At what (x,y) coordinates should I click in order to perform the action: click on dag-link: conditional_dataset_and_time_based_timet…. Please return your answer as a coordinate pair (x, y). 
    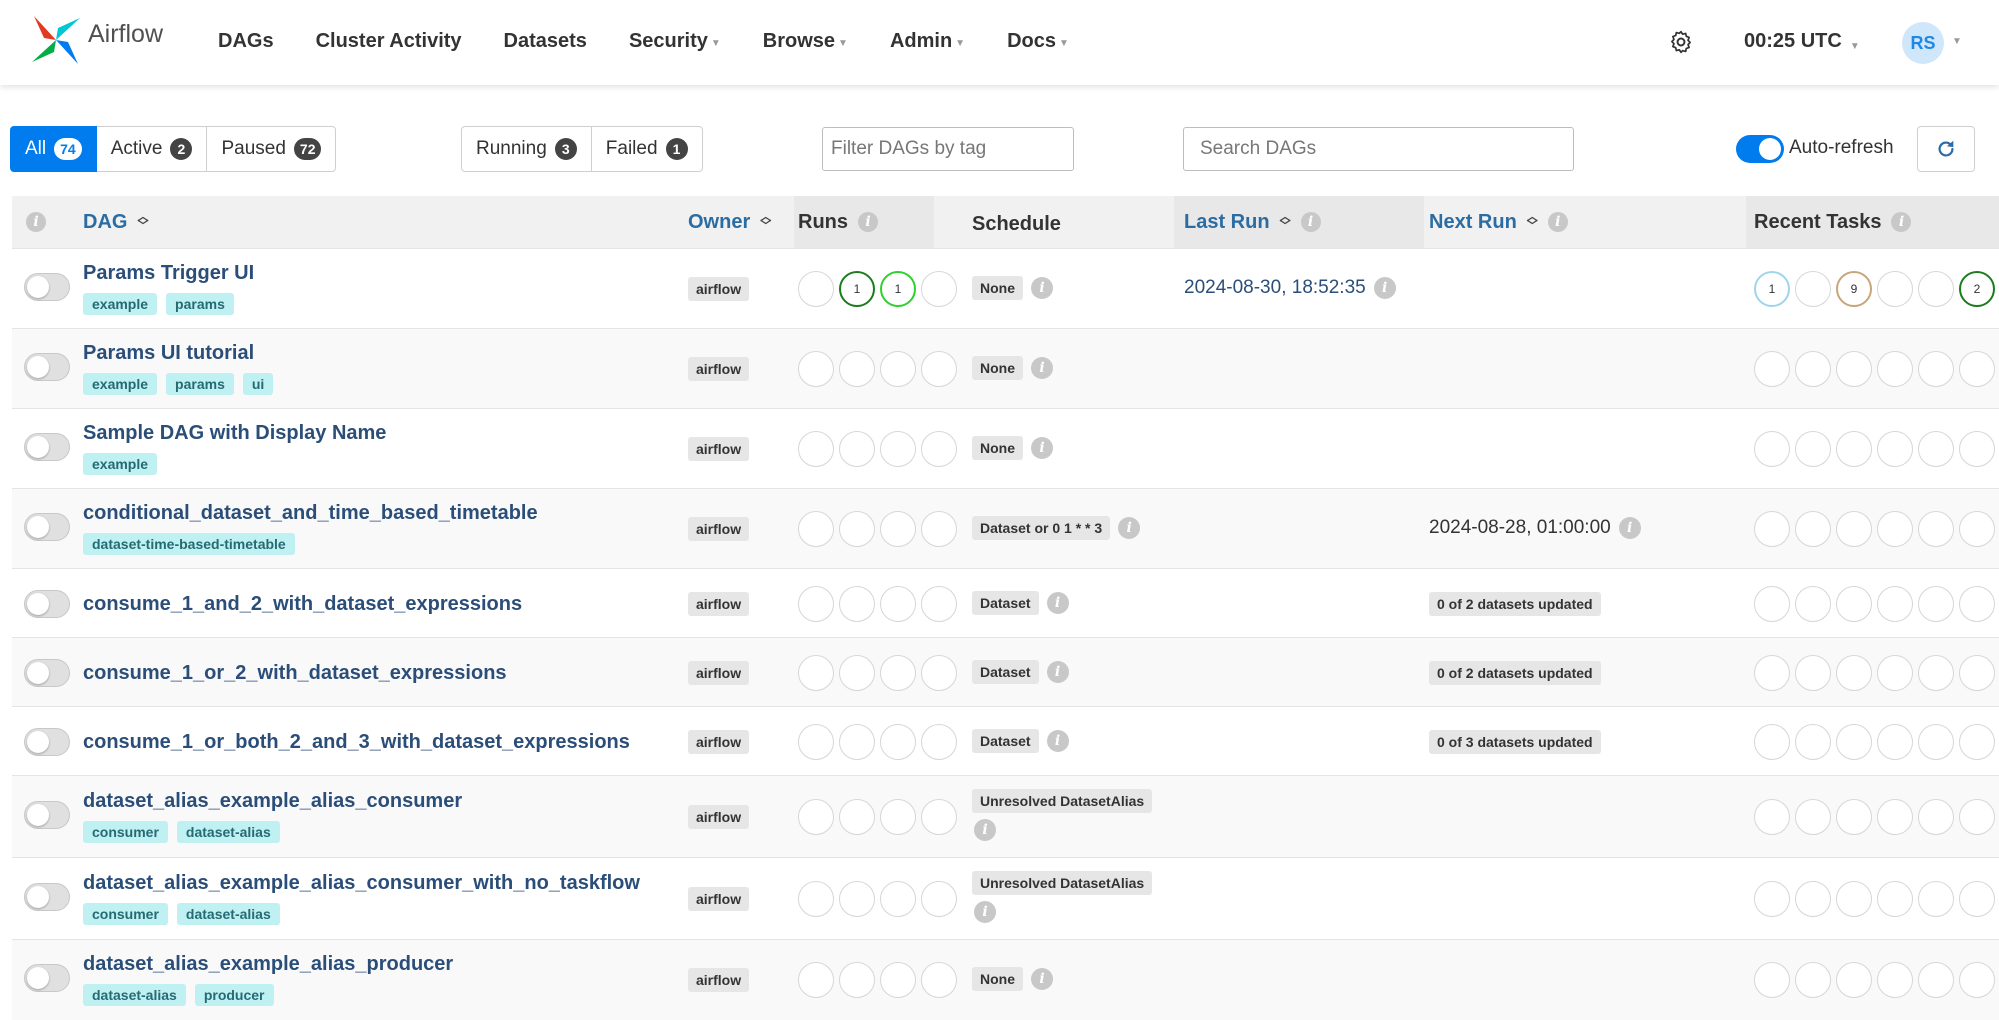
    Looking at the image, I should click on (310, 513).